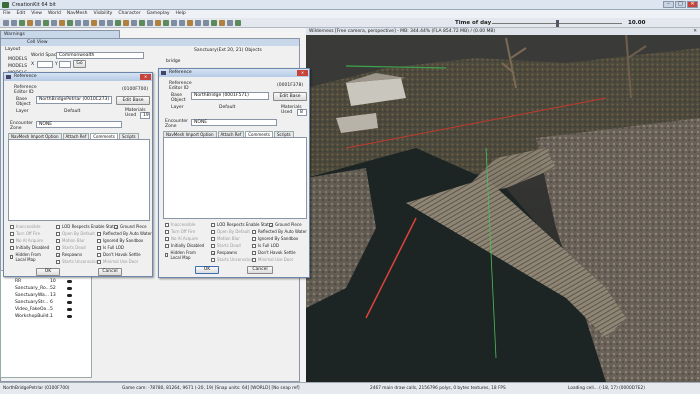  I want to click on menu-help: Help, so click(181, 14).